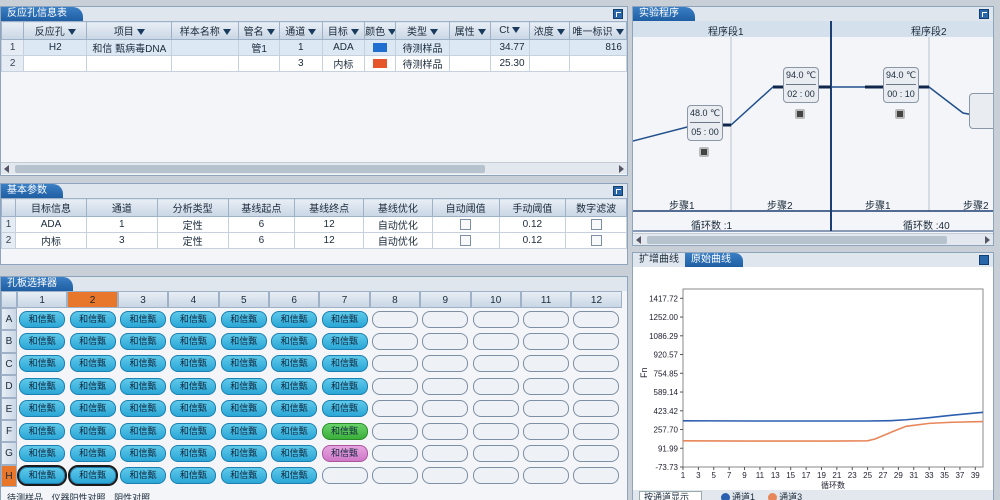 This screenshot has height=500, width=1000. I want to click on scroll-left-icon, so click(6, 169).